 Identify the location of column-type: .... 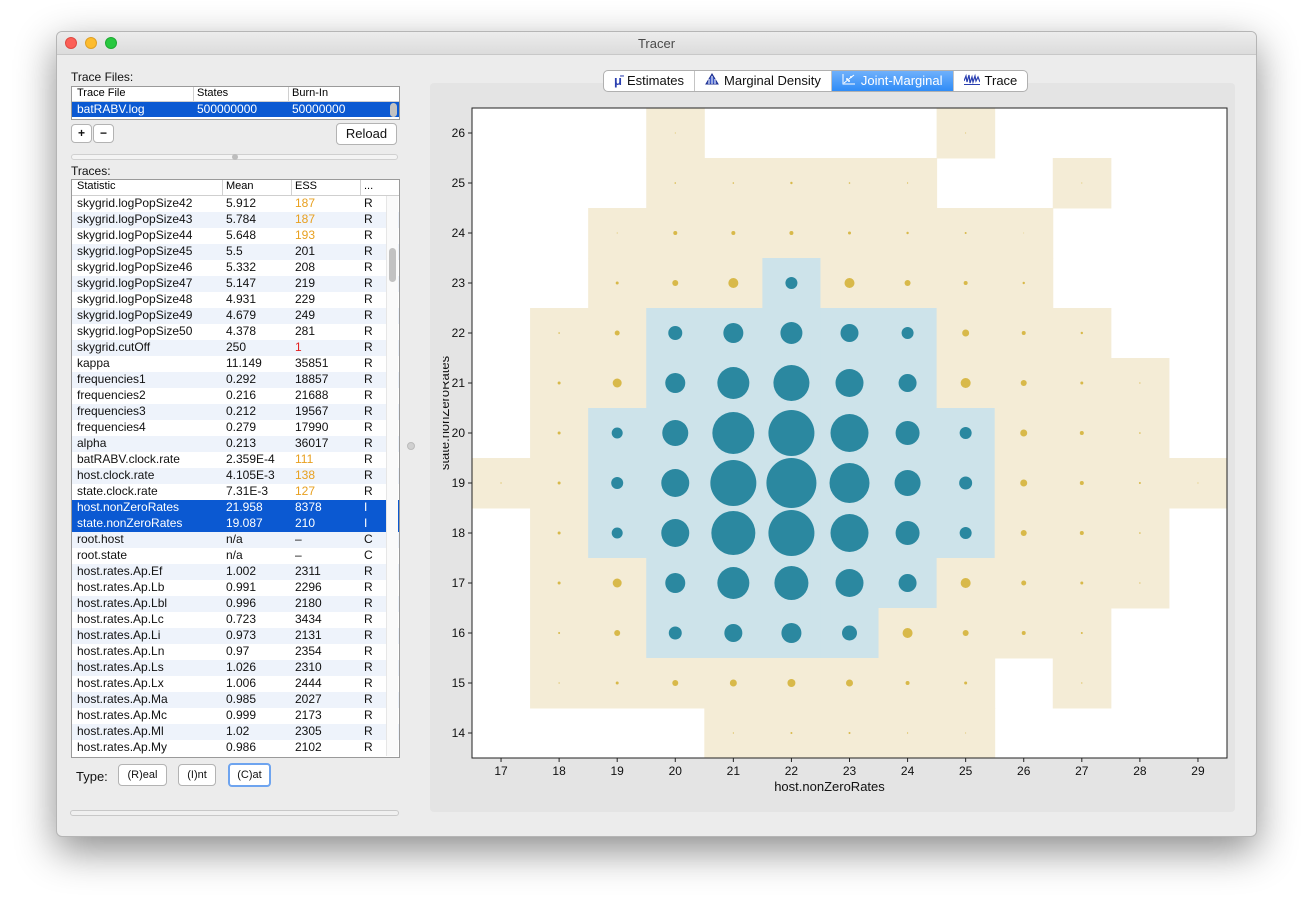
(374, 186).